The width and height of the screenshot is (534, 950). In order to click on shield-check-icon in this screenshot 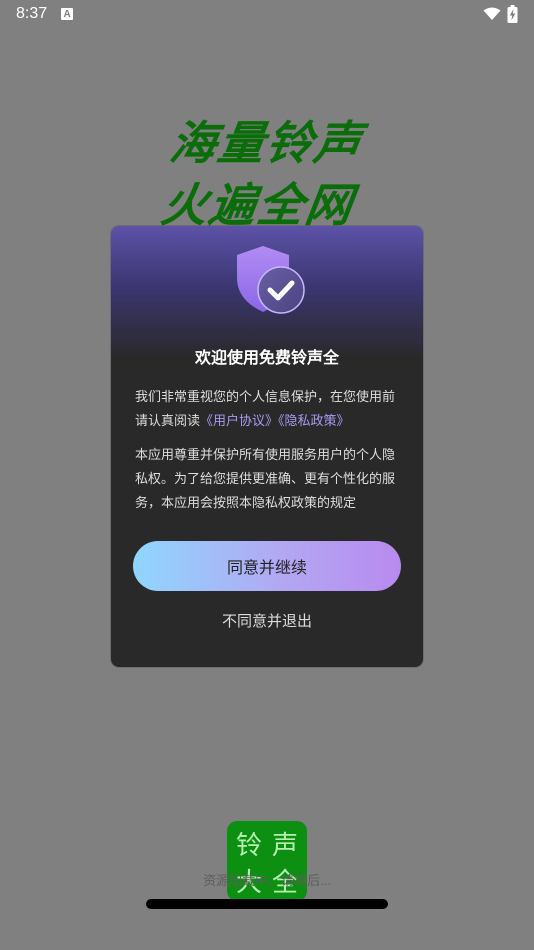, I will do `click(271, 282)`.